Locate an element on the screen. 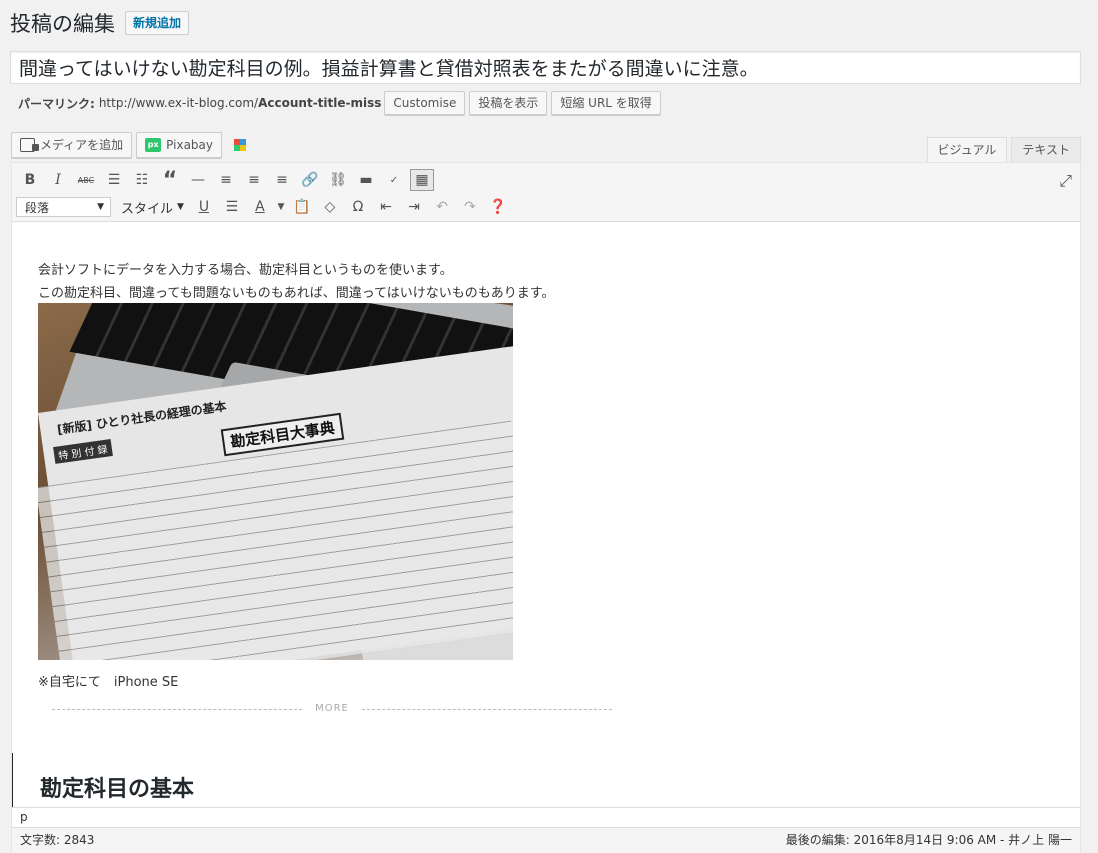  tab-text: テキスト is located at coordinates (1046, 150).